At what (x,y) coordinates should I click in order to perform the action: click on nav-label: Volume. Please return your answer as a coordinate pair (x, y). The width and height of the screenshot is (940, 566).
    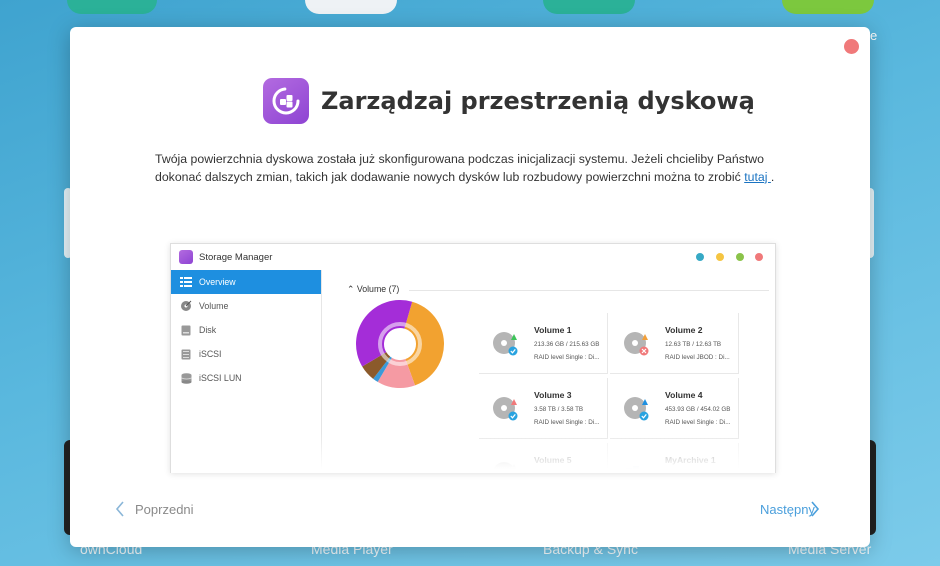
    Looking at the image, I should click on (214, 306).